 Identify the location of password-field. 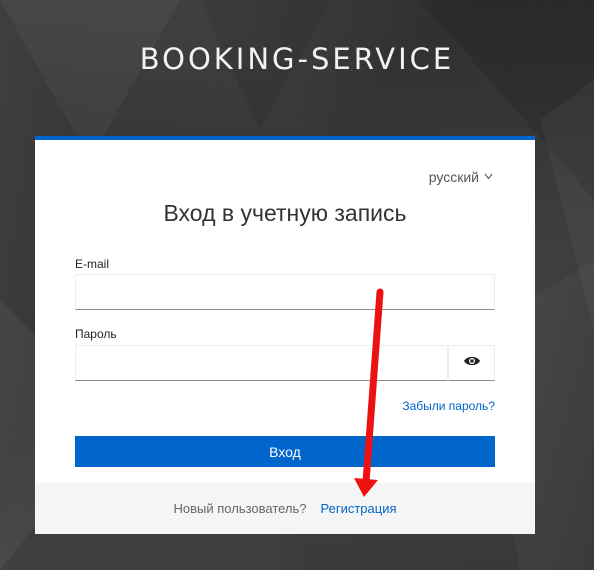
(261, 363).